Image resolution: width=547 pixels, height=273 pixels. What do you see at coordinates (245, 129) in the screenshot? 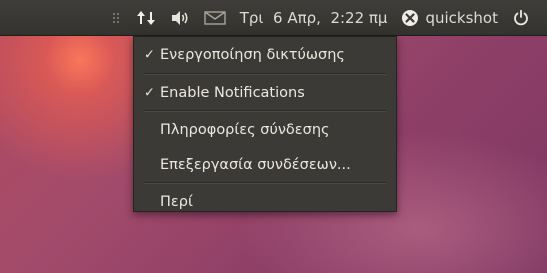
I see `menu-item-label: Πληροφορίες σύνδεσης` at bounding box center [245, 129].